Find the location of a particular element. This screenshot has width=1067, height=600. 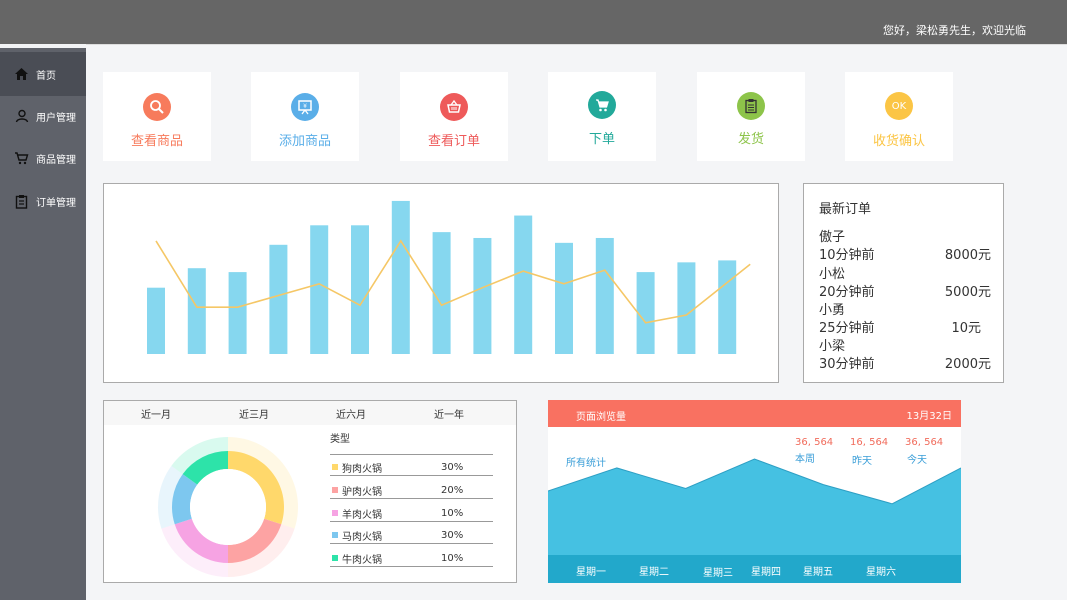

weekday-label: 星期四 is located at coordinates (766, 572).